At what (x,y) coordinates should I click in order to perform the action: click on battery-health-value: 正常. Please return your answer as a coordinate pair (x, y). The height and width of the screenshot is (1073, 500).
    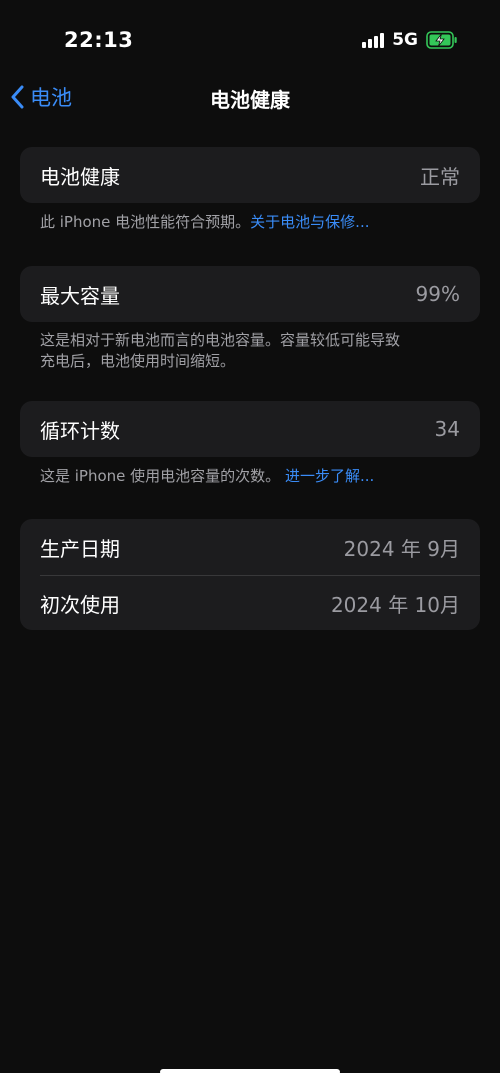
    Looking at the image, I should click on (440, 176).